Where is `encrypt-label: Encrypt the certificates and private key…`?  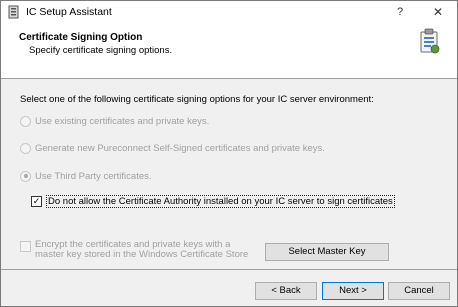
encrypt-label: Encrypt the certificates and private key… is located at coordinates (142, 249).